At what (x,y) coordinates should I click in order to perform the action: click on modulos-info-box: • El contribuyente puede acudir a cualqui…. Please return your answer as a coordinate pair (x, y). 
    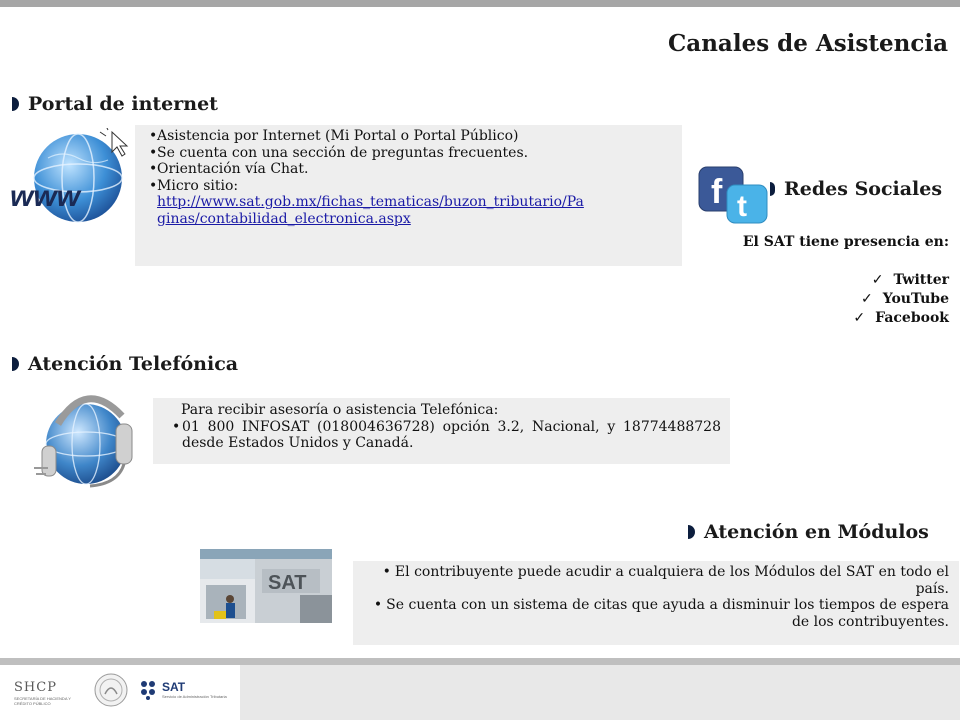
    Looking at the image, I should click on (656, 603).